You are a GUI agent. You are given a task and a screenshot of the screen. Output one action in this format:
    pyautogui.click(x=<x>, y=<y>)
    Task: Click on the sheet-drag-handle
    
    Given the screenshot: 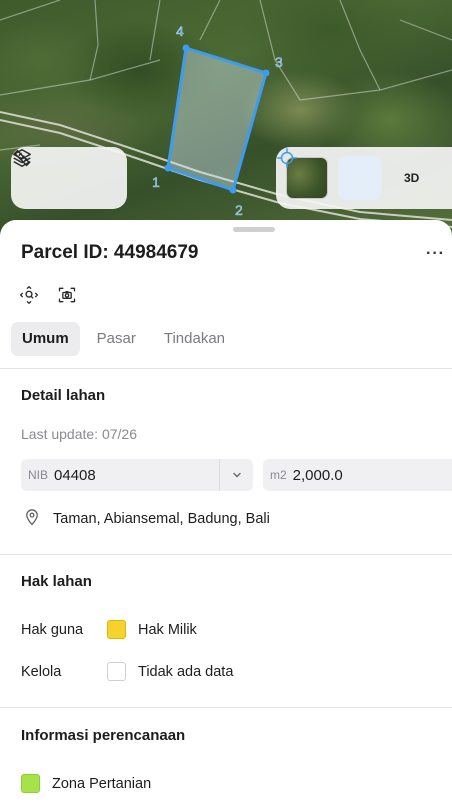 What is the action you would take?
    pyautogui.click(x=254, y=229)
    